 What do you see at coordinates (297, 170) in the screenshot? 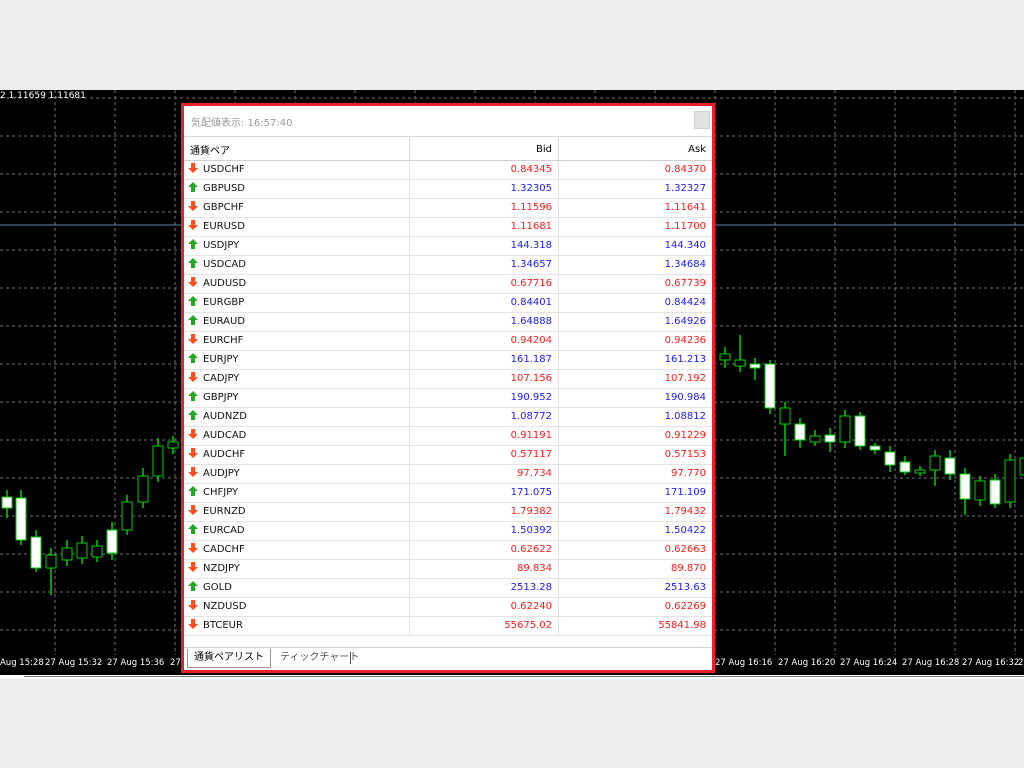
I see `symbol-cell: USDCHF` at bounding box center [297, 170].